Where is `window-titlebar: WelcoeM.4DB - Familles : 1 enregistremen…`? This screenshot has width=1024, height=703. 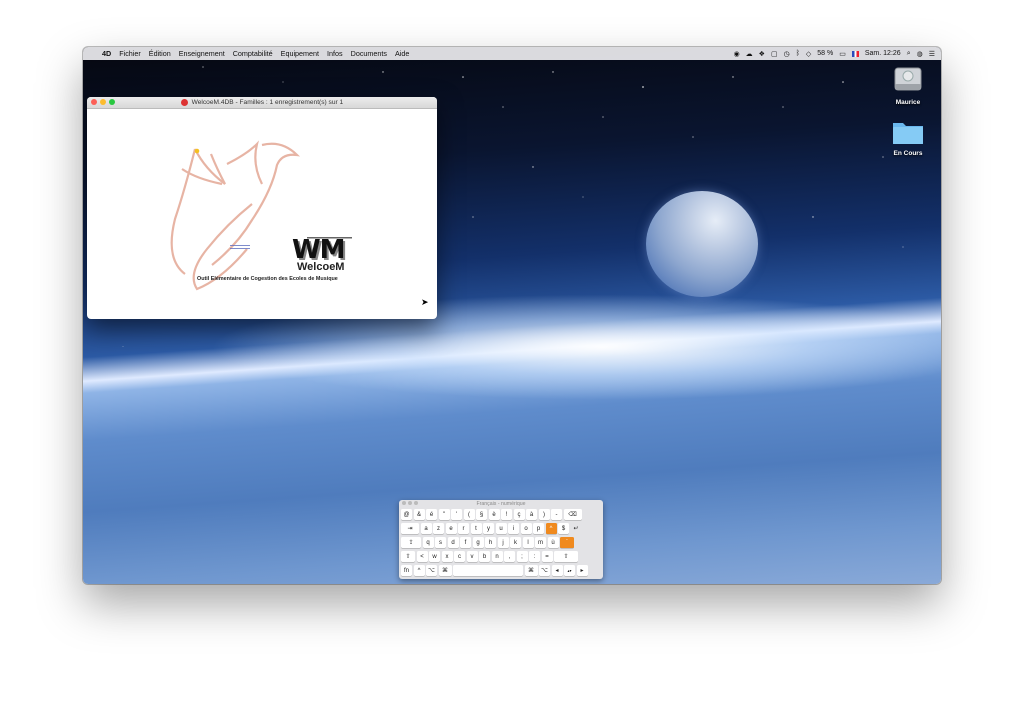 window-titlebar: WelcoeM.4DB - Familles : 1 enregistremen… is located at coordinates (262, 103).